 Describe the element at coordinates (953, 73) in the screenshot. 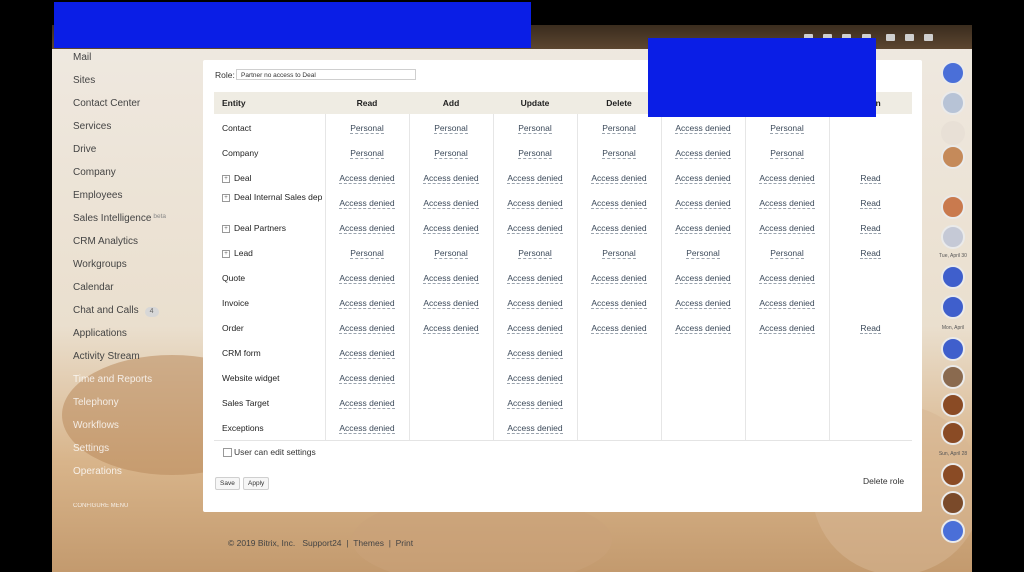

I see `notification-icon` at that location.